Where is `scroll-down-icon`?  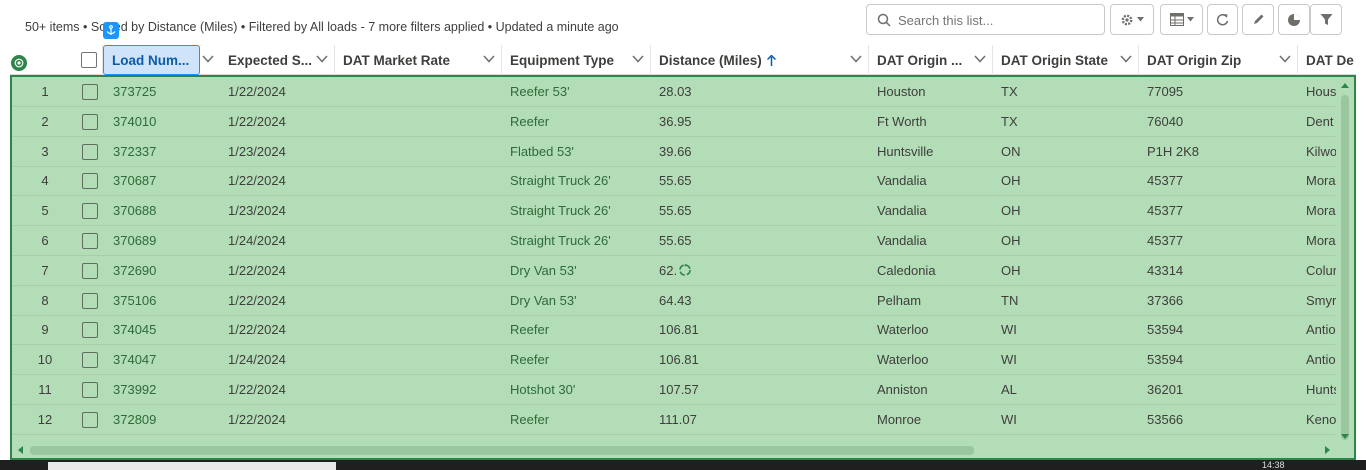
scroll-down-icon is located at coordinates (1345, 437).